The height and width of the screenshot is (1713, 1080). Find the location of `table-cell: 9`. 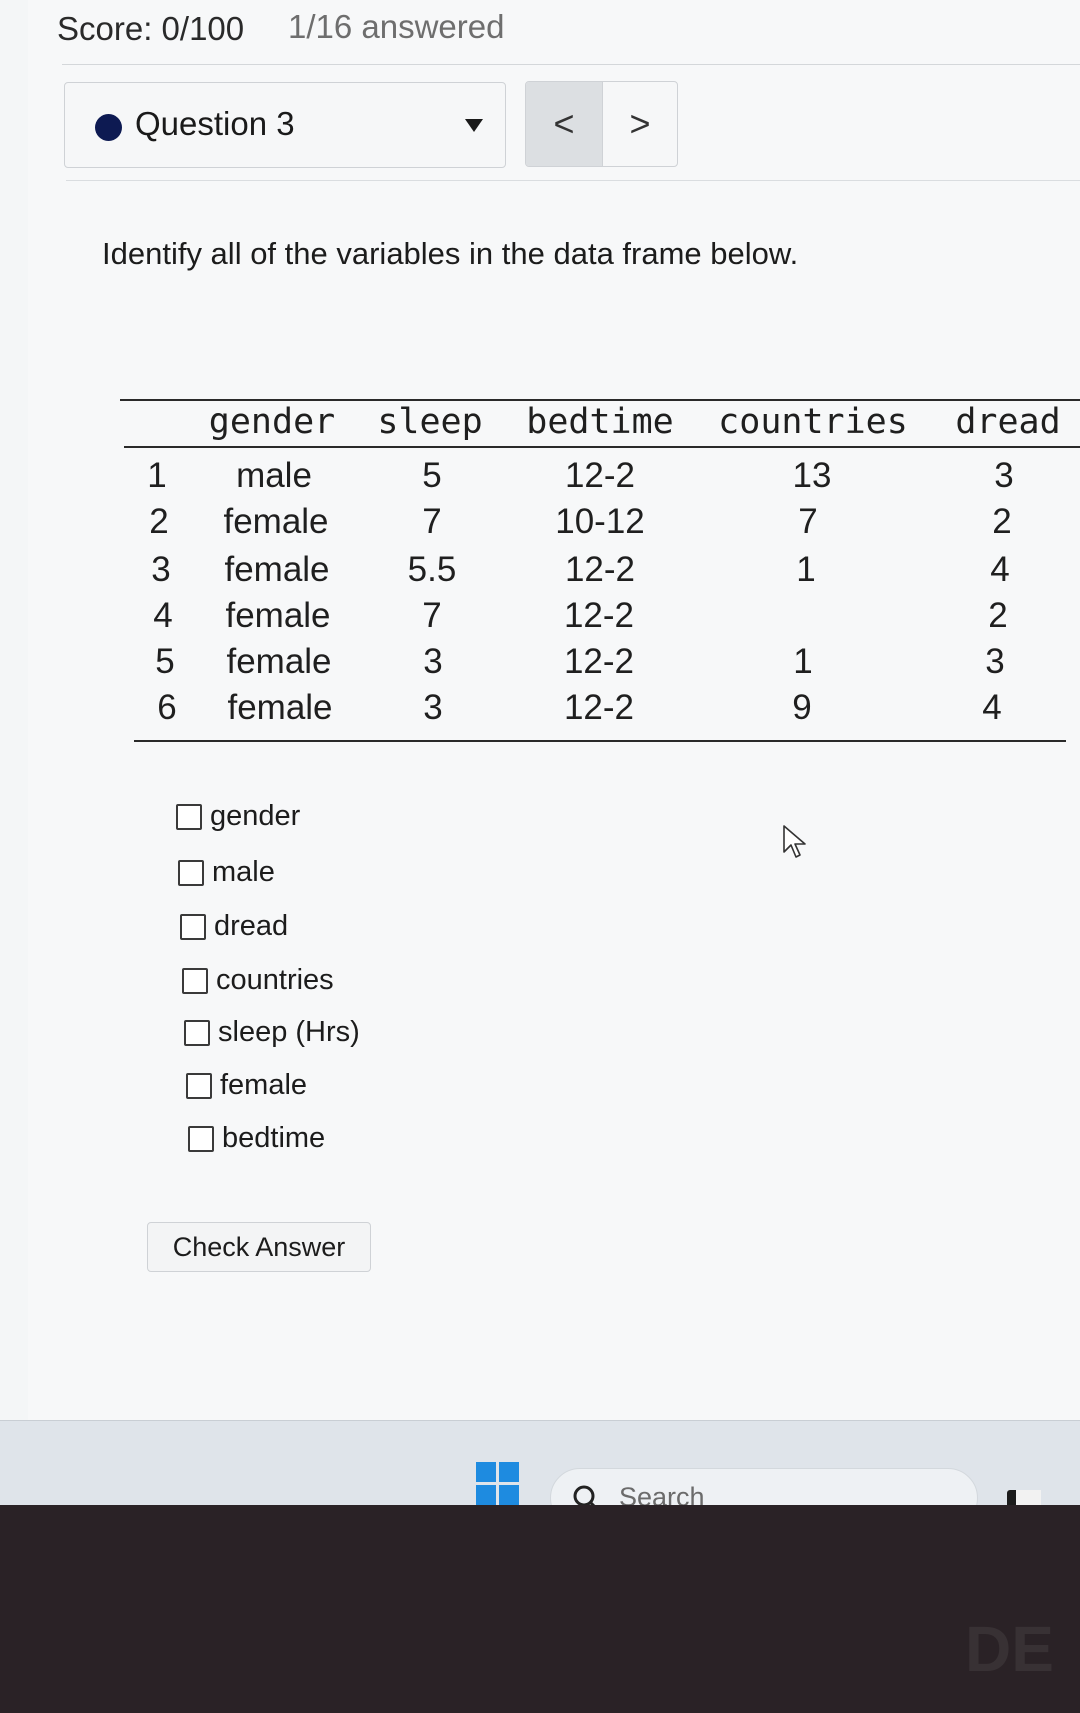

table-cell: 9 is located at coordinates (802, 707).